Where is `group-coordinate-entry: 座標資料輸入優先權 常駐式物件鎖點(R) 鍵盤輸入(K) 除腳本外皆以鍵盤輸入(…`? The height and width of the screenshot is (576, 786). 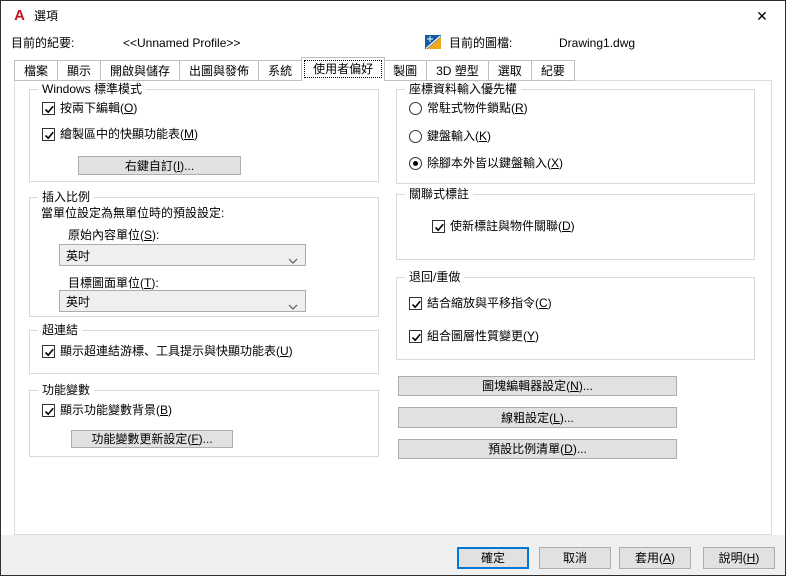
group-coordinate-entry: 座標資料輸入優先權 常駐式物件鎖點(R) 鍵盤輸入(K) 除腳本外皆以鍵盤輸入(… is located at coordinates (575, 133).